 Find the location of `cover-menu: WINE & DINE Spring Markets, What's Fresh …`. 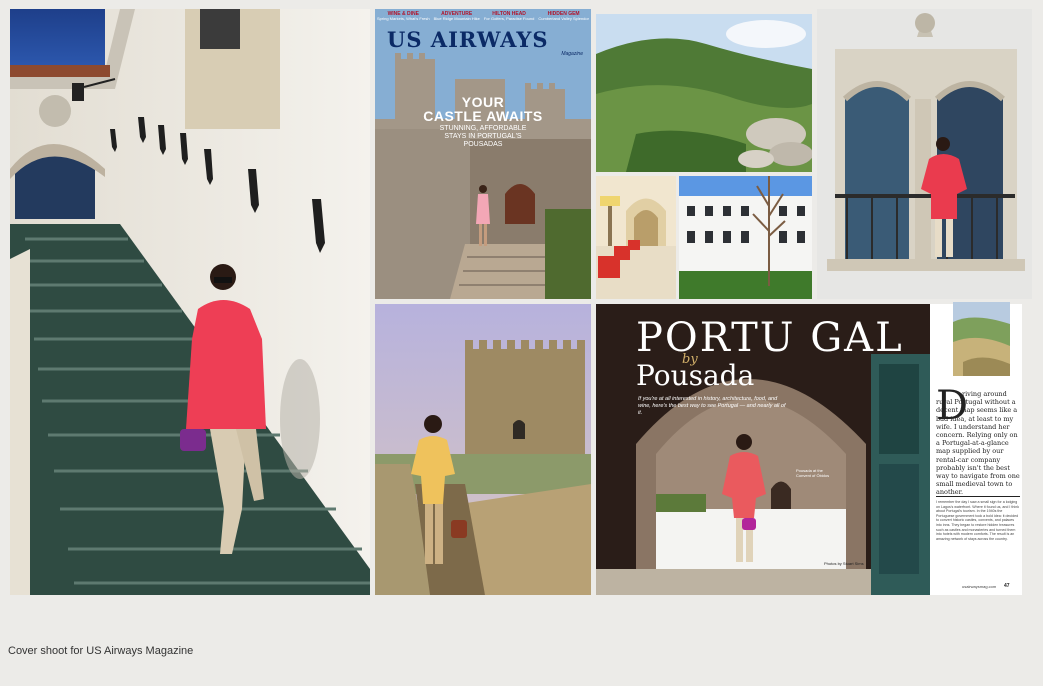

cover-menu: WINE & DINE Spring Markets, What's Fresh … is located at coordinates (483, 16).